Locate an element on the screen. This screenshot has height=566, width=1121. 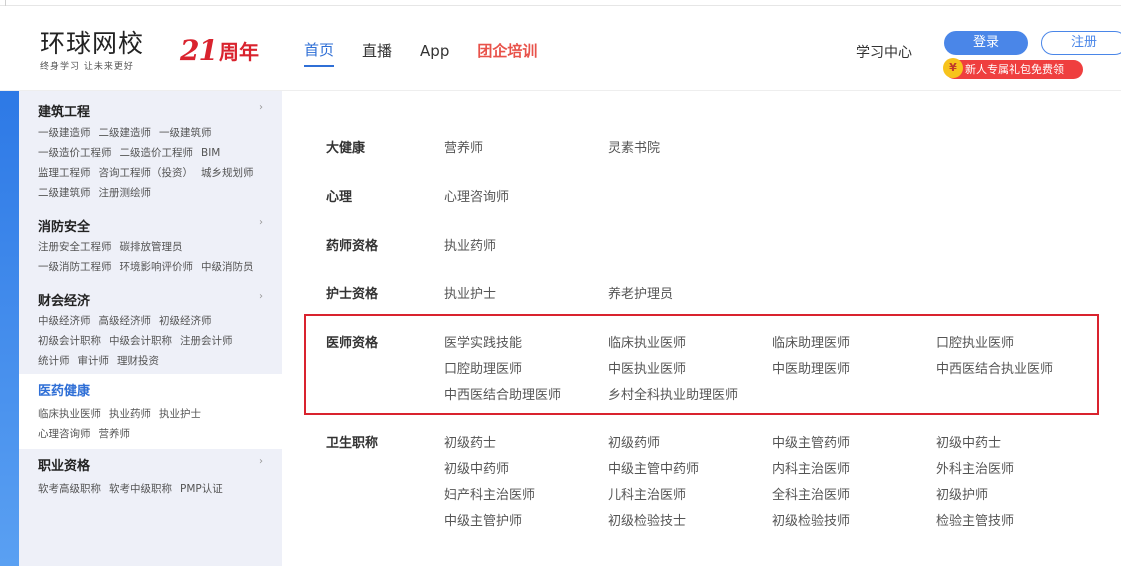
sidebar-link: BIM is located at coordinates (210, 153).